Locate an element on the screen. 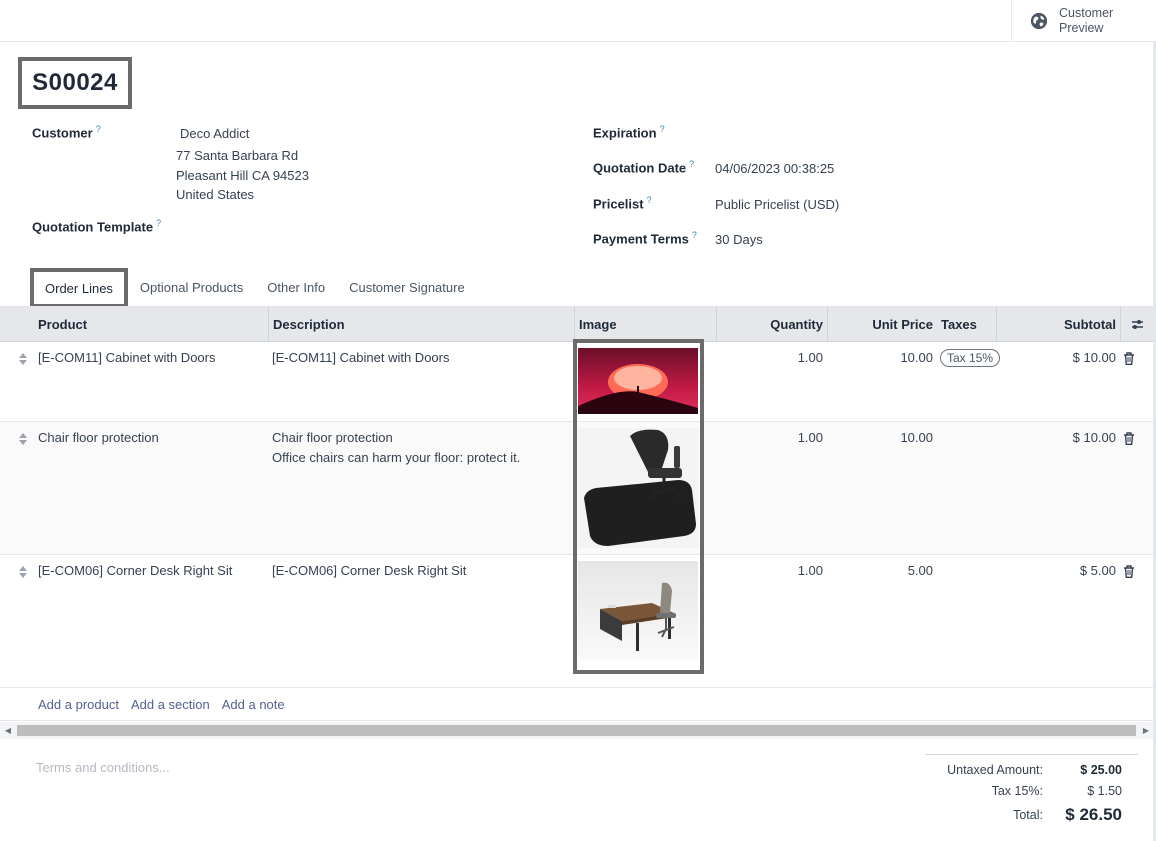 The height and width of the screenshot is (841, 1156). column-header-taxes: Taxes is located at coordinates (966, 324).